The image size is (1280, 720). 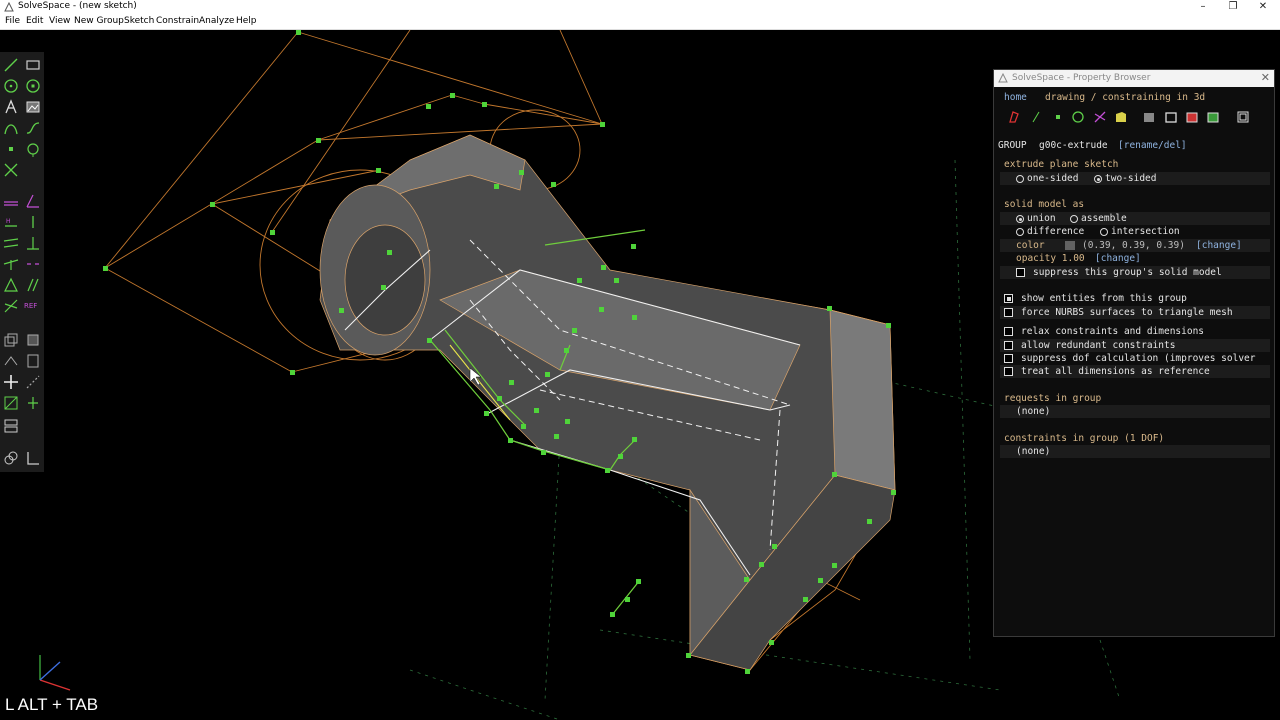 I want to click on treat-reference-checkbox, so click(x=1008, y=371).